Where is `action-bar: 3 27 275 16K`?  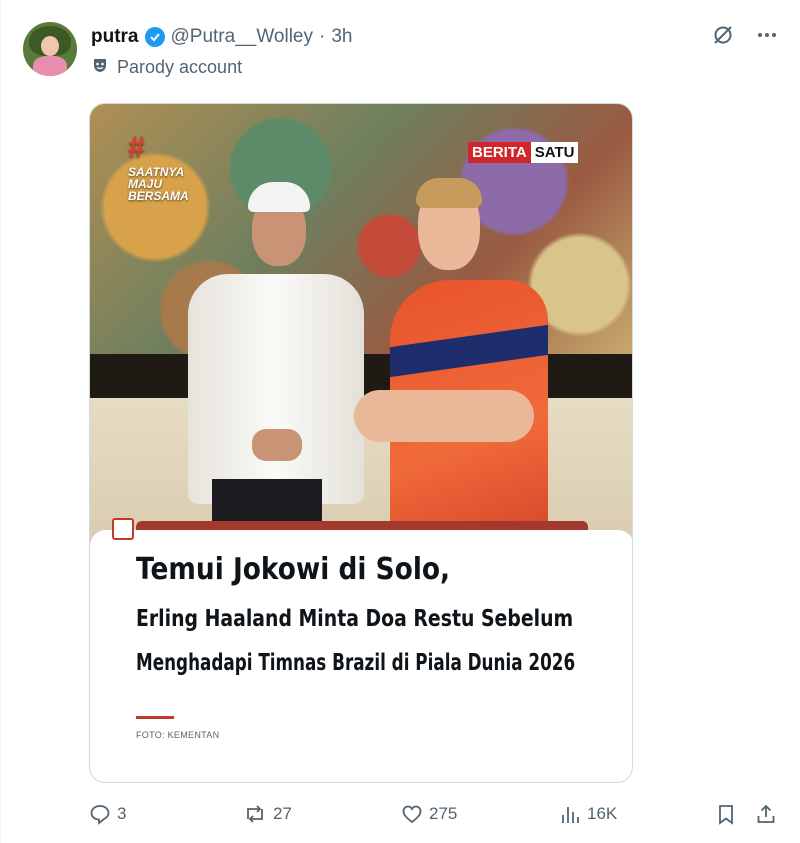 action-bar: 3 27 275 16K is located at coordinates (434, 817).